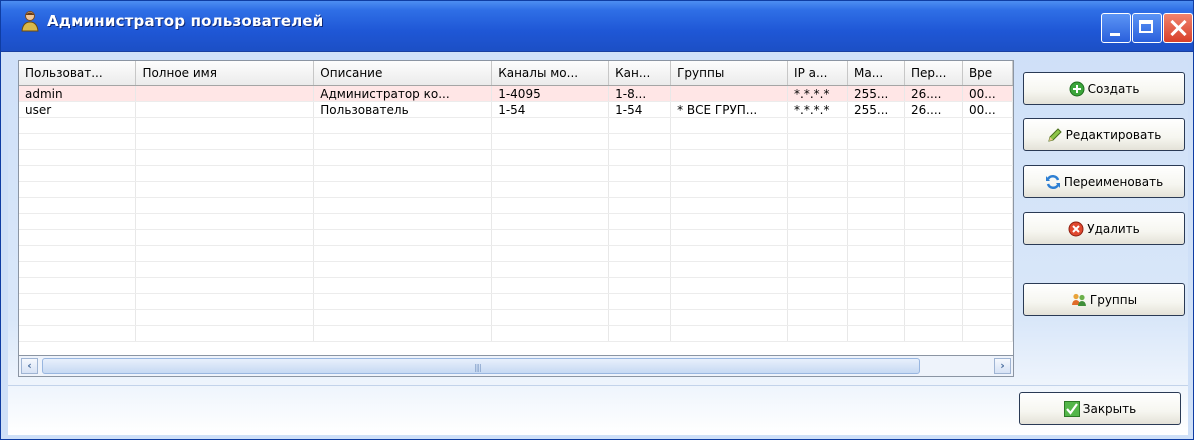  Describe the element at coordinates (987, 73) in the screenshot. I see `col-header-time: Вре` at that location.